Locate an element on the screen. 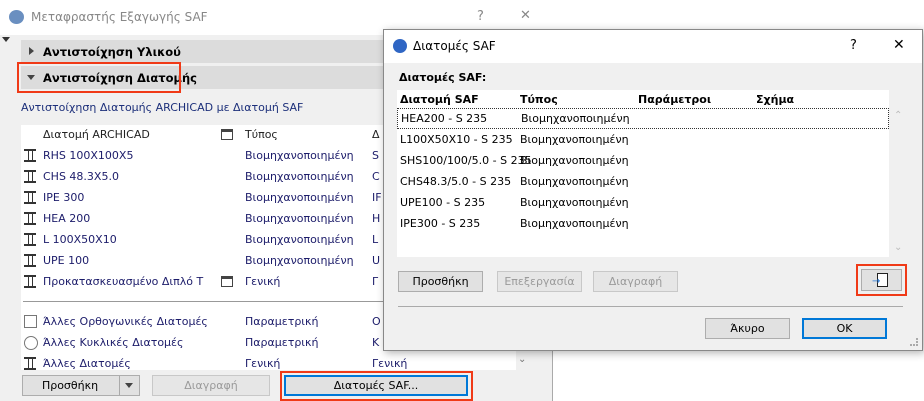 The width and height of the screenshot is (924, 401). rectangle-icon is located at coordinates (30, 321).